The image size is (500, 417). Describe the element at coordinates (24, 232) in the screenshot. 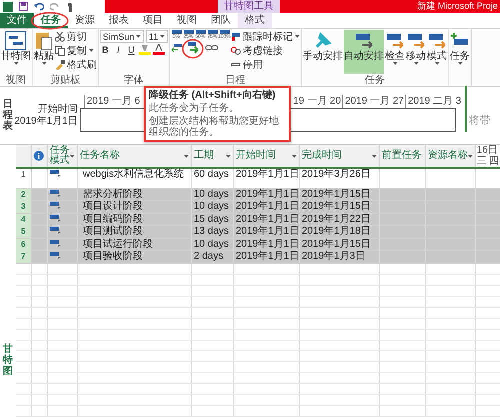

I see `row-number: 5` at that location.